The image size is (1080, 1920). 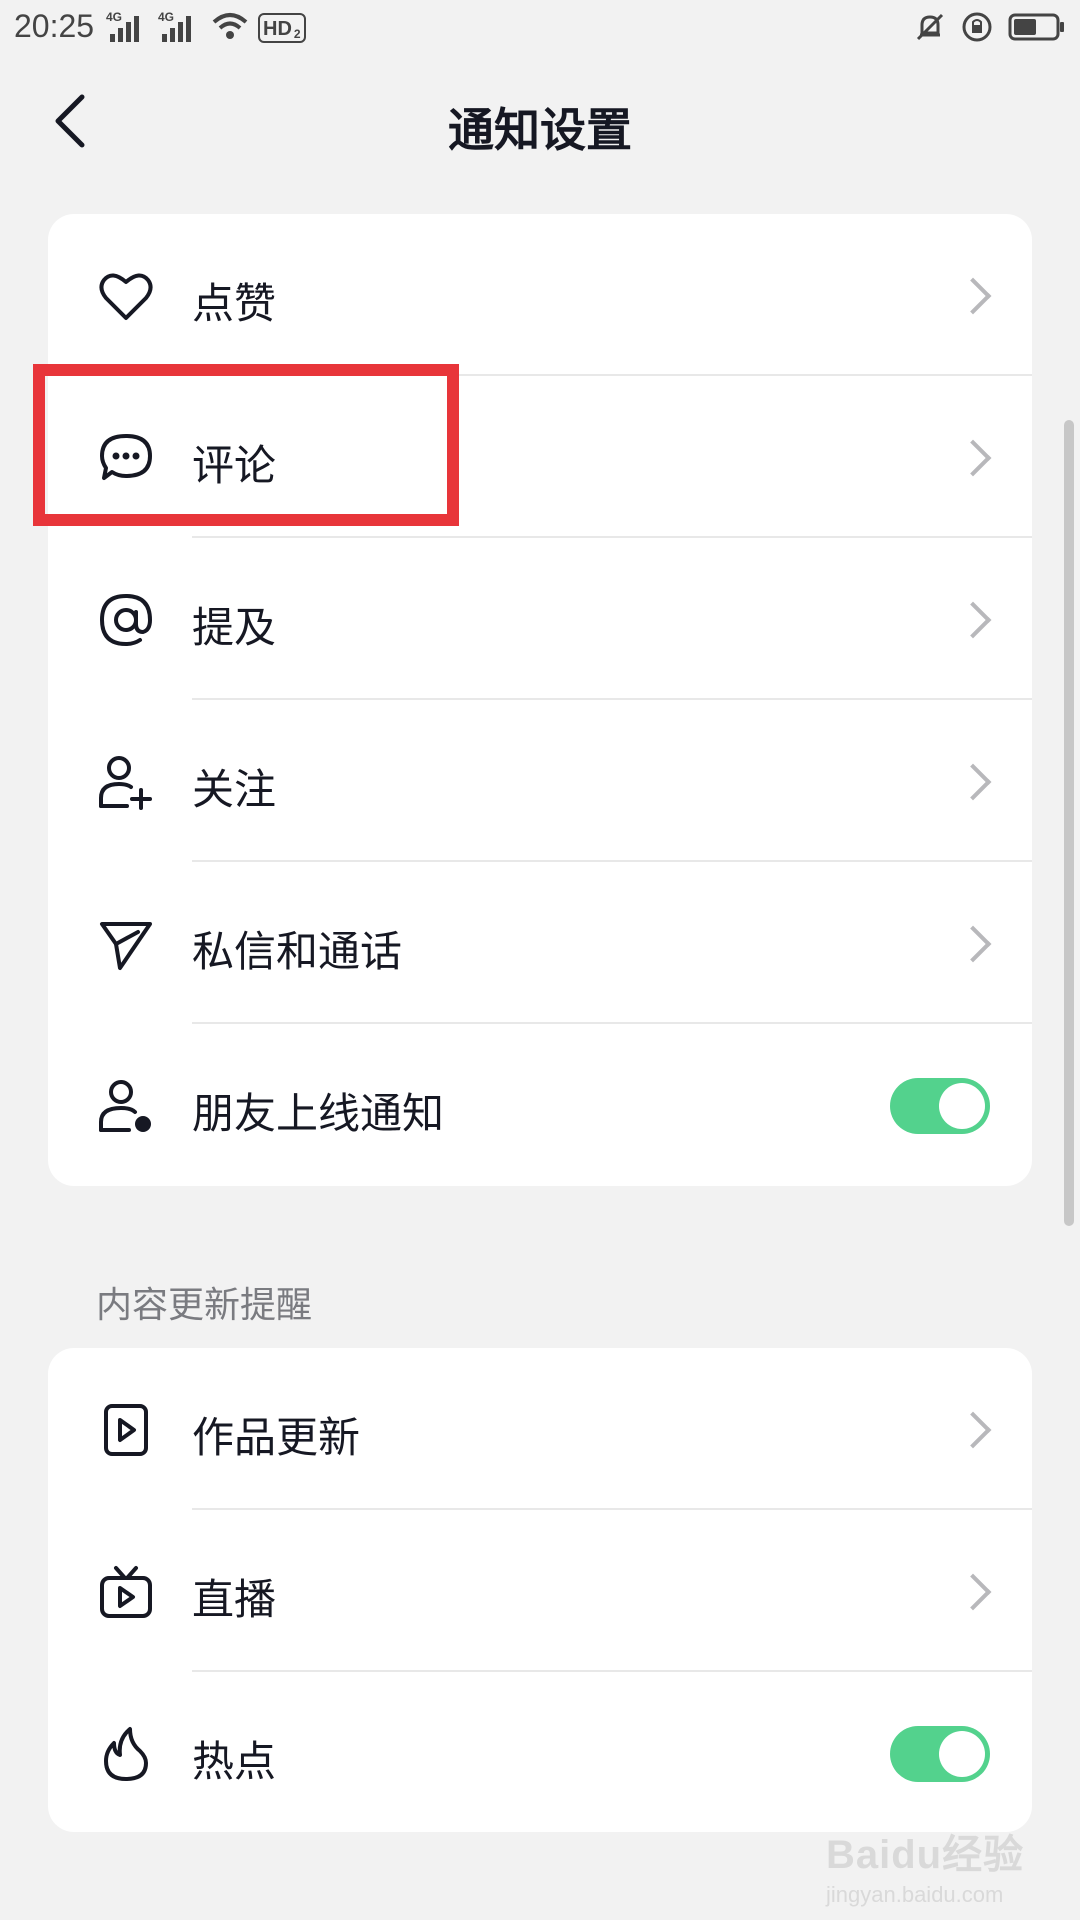 What do you see at coordinates (276, 1437) in the screenshot?
I see `setting-label: 作品更新` at bounding box center [276, 1437].